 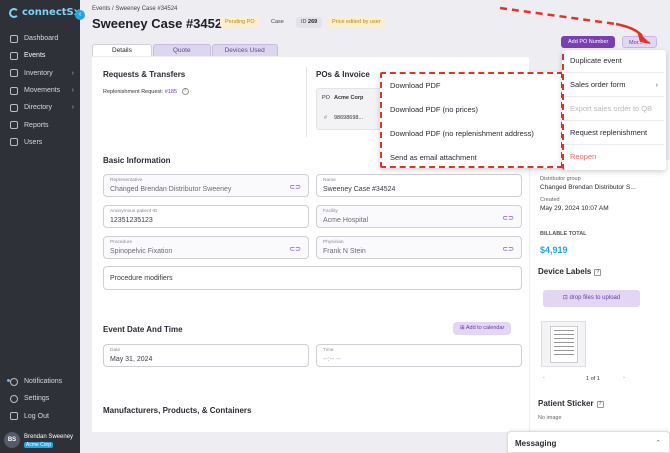 What do you see at coordinates (563, 234) in the screenshot?
I see `billable-total-label: BILLABLE TOTAL` at bounding box center [563, 234].